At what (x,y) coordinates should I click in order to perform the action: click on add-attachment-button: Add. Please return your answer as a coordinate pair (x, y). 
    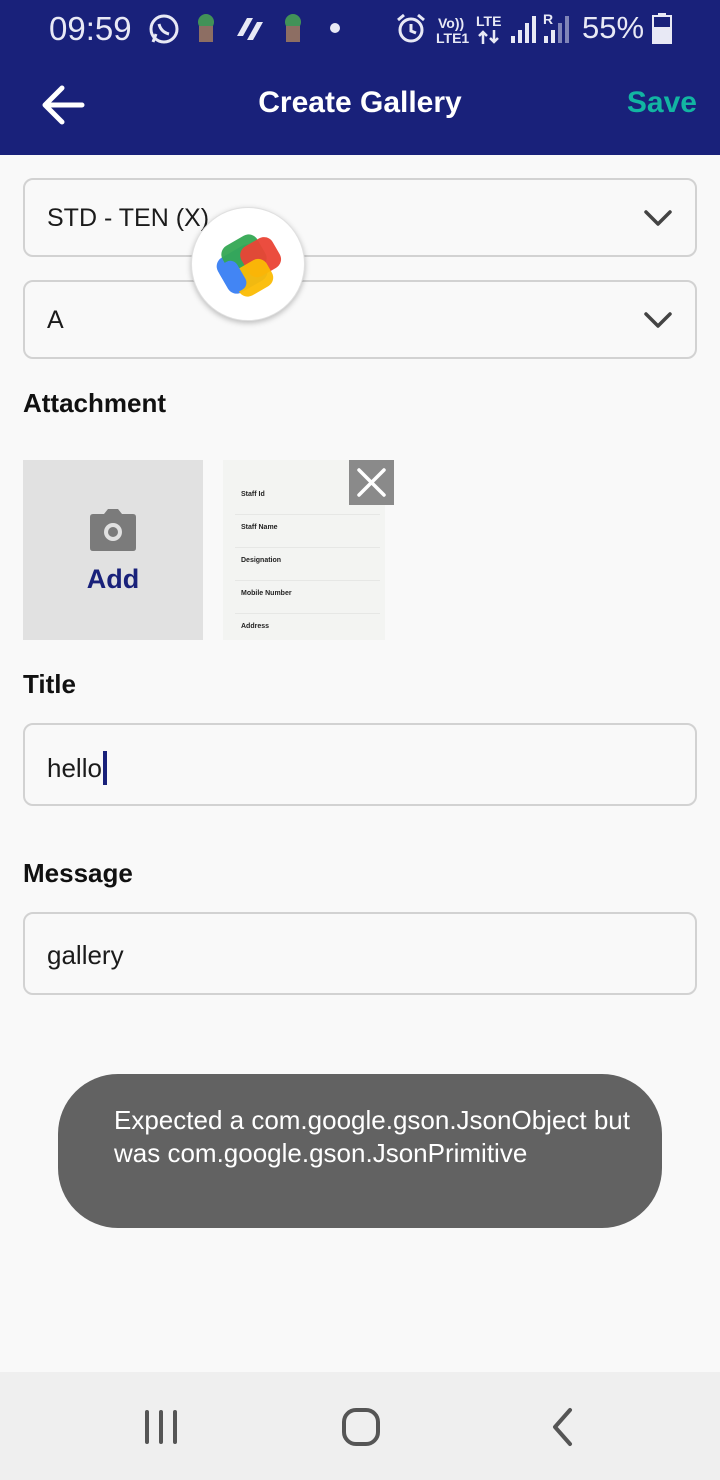
    Looking at the image, I should click on (113, 550).